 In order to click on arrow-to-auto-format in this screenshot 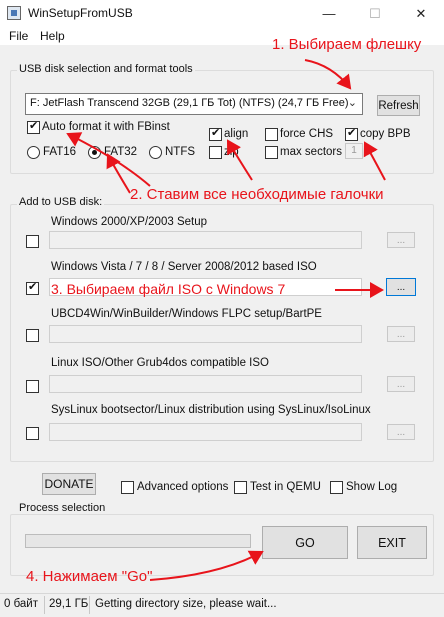, I will do `click(108, 159)`.